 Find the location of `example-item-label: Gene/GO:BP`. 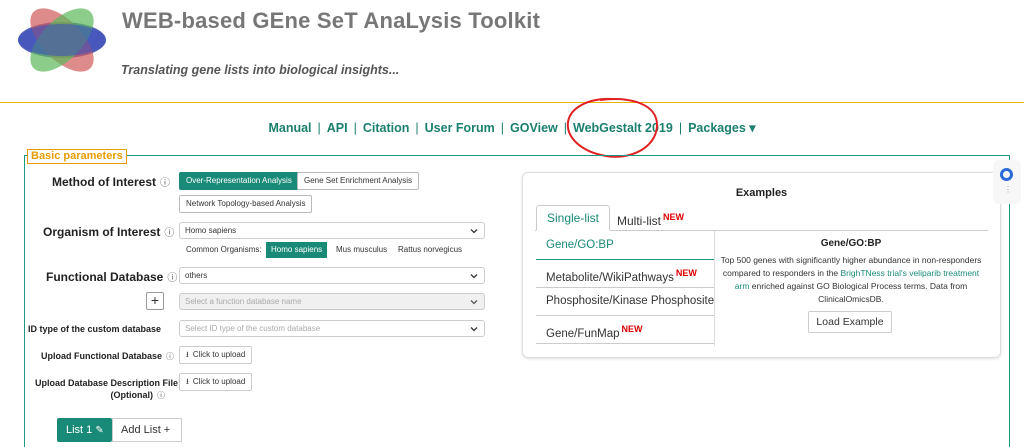

example-item-label: Gene/GO:BP is located at coordinates (580, 245).